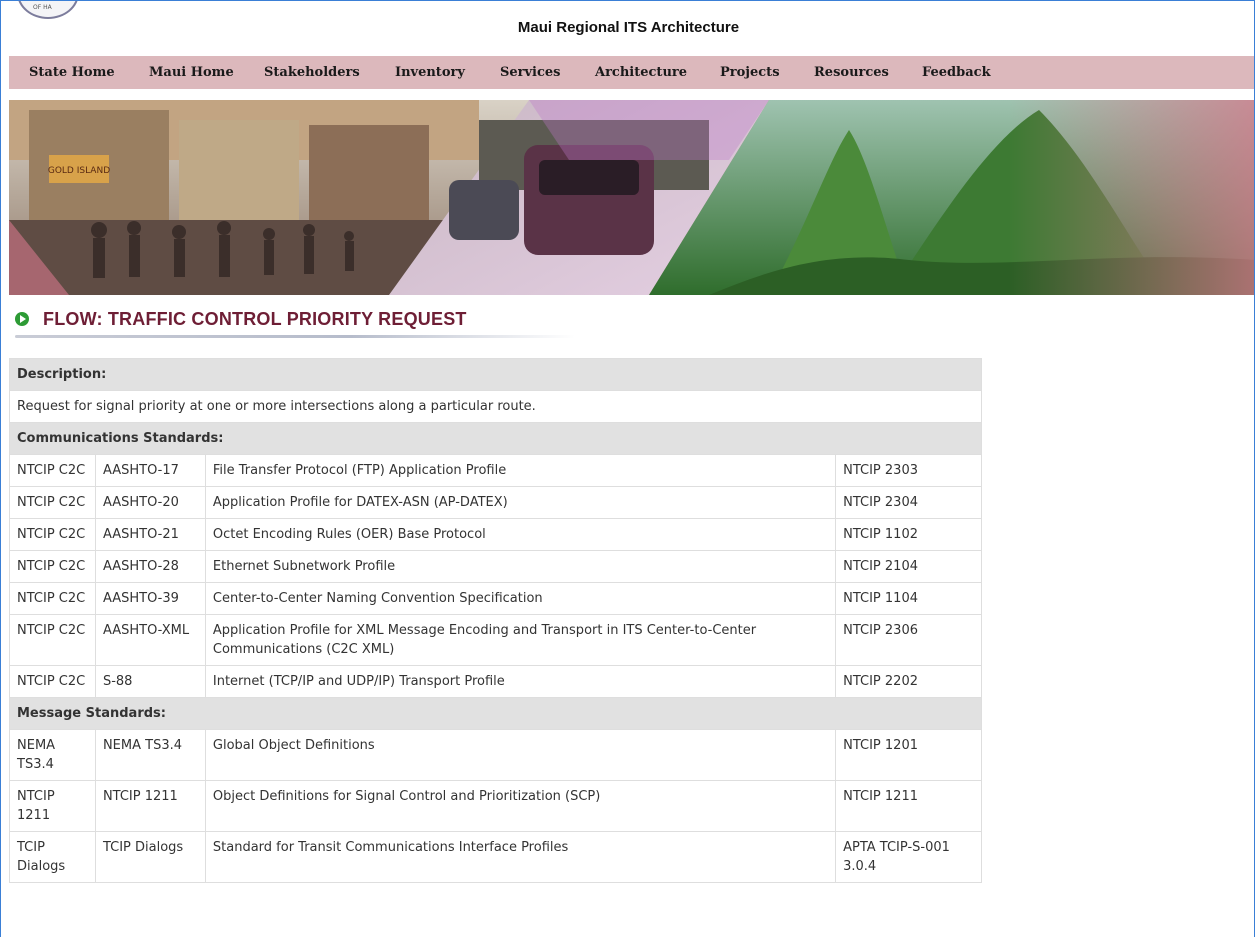 The height and width of the screenshot is (938, 1255). I want to click on std-doc-number: NTCIP 2304, so click(908, 502).